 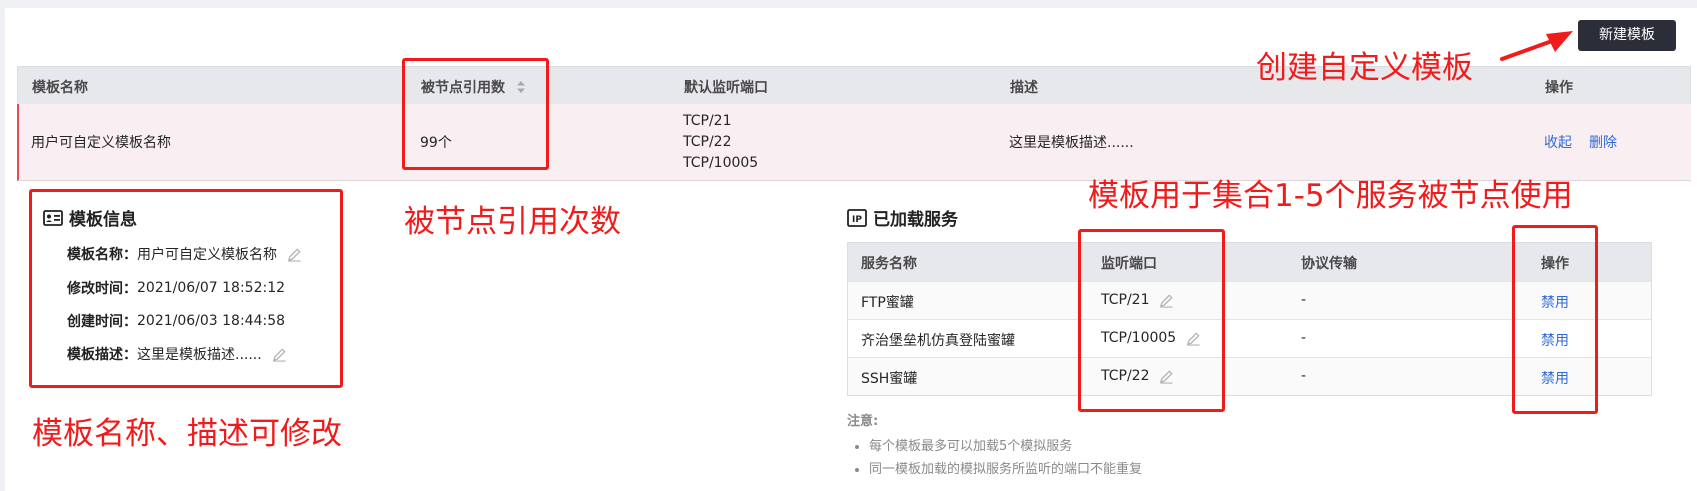 What do you see at coordinates (1330, 196) in the screenshot?
I see `annotation-services-usage: 模板用于集合1-5个服务被节点使用` at bounding box center [1330, 196].